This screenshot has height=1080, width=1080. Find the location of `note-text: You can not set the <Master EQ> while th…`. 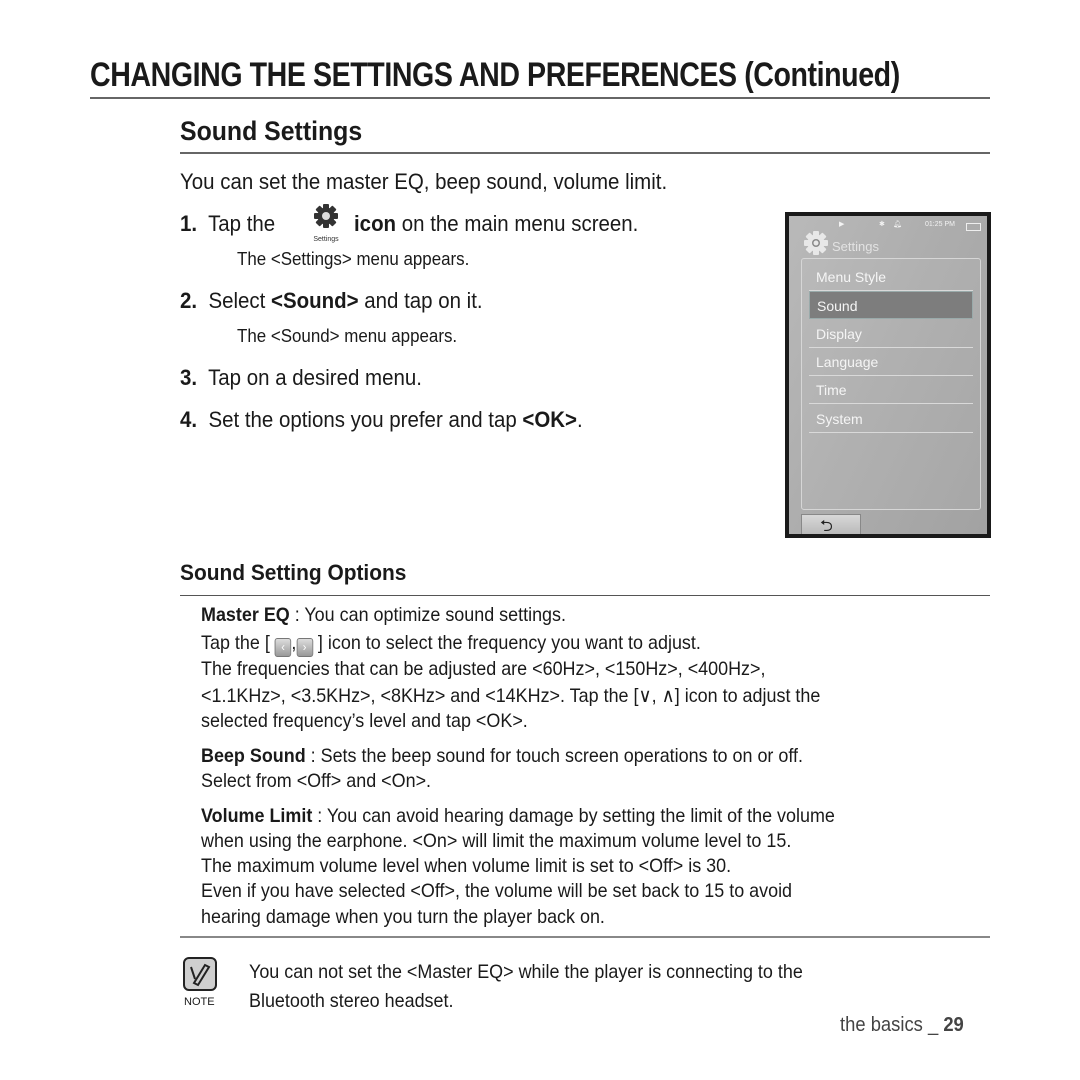

note-text: You can not set the <Master EQ> while th… is located at coordinates (526, 972).